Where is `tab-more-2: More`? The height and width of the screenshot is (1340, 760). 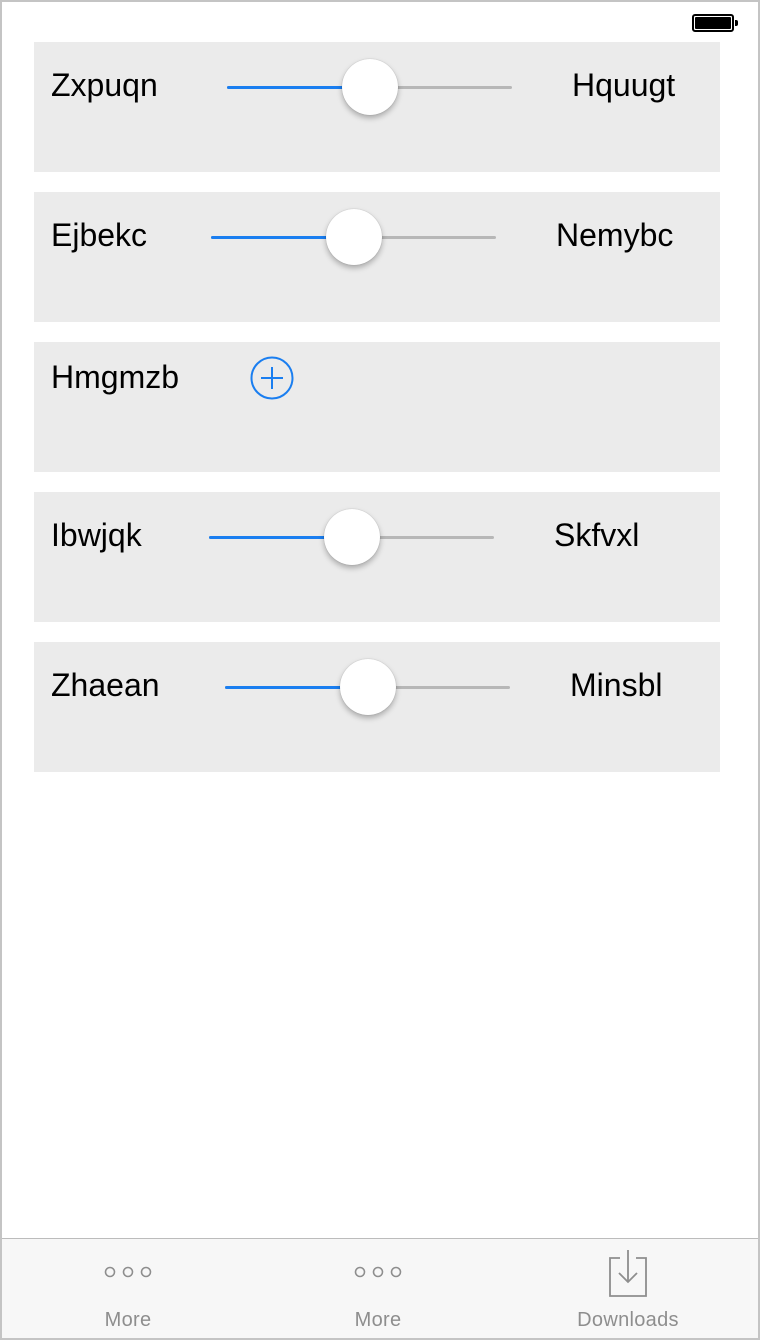
tab-more-2: More is located at coordinates (378, 1288).